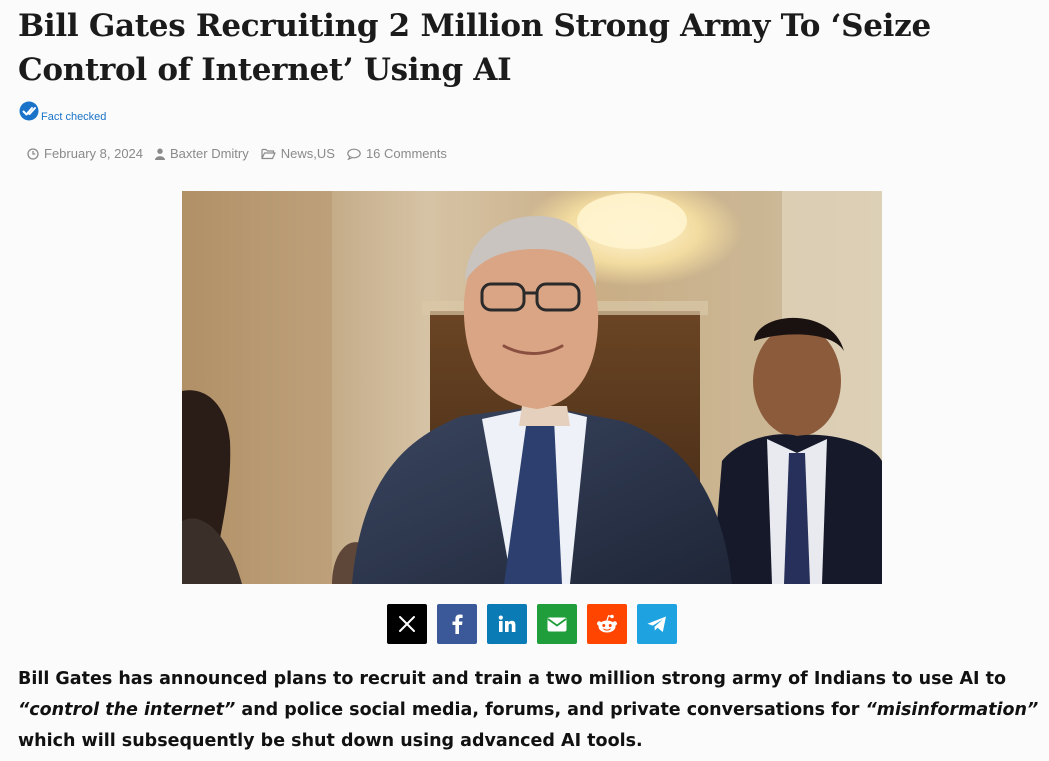 The image size is (1049, 761). What do you see at coordinates (93, 153) in the screenshot?
I see `post-date-link: February 8, 2024` at bounding box center [93, 153].